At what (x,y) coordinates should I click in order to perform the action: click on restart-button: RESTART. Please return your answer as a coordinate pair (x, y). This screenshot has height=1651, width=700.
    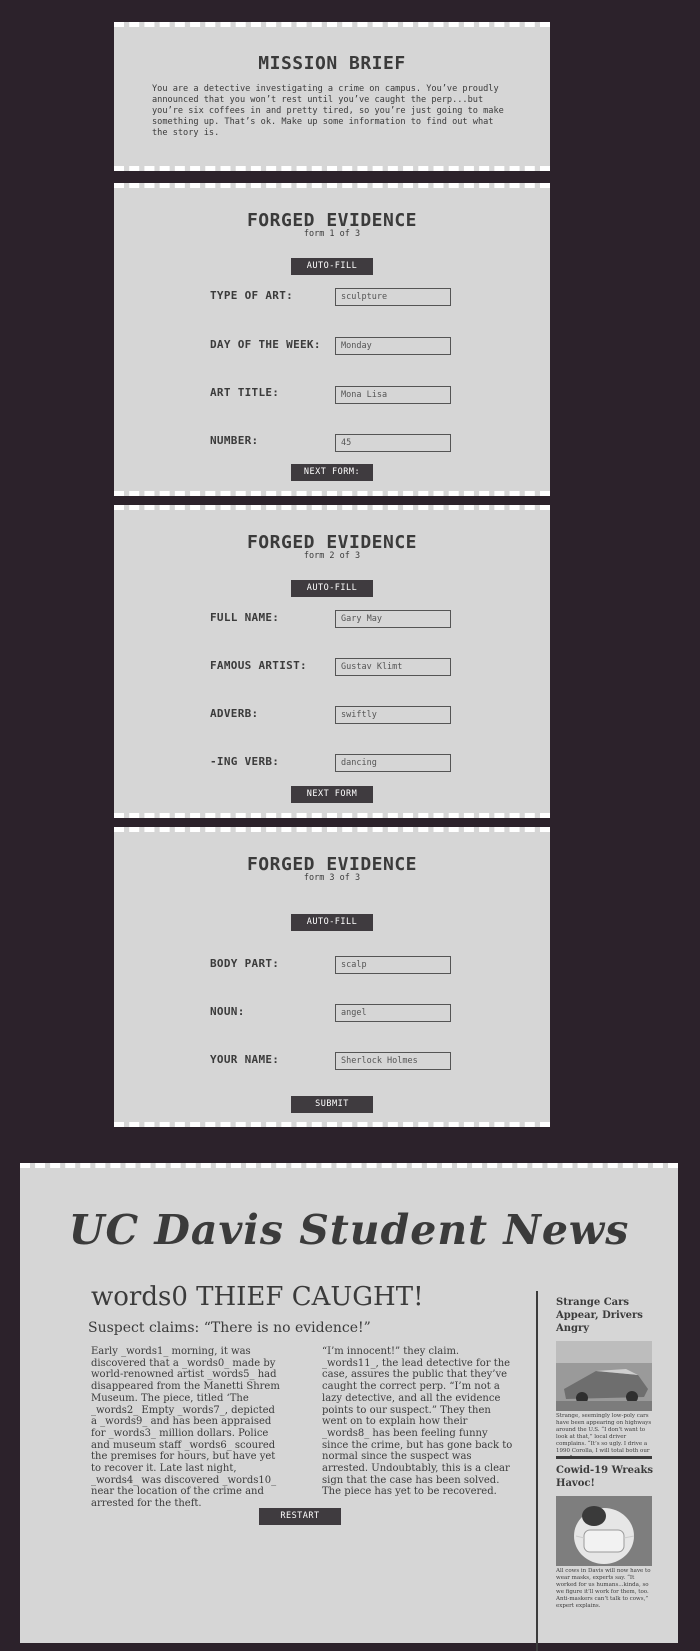
    Looking at the image, I should click on (300, 1516).